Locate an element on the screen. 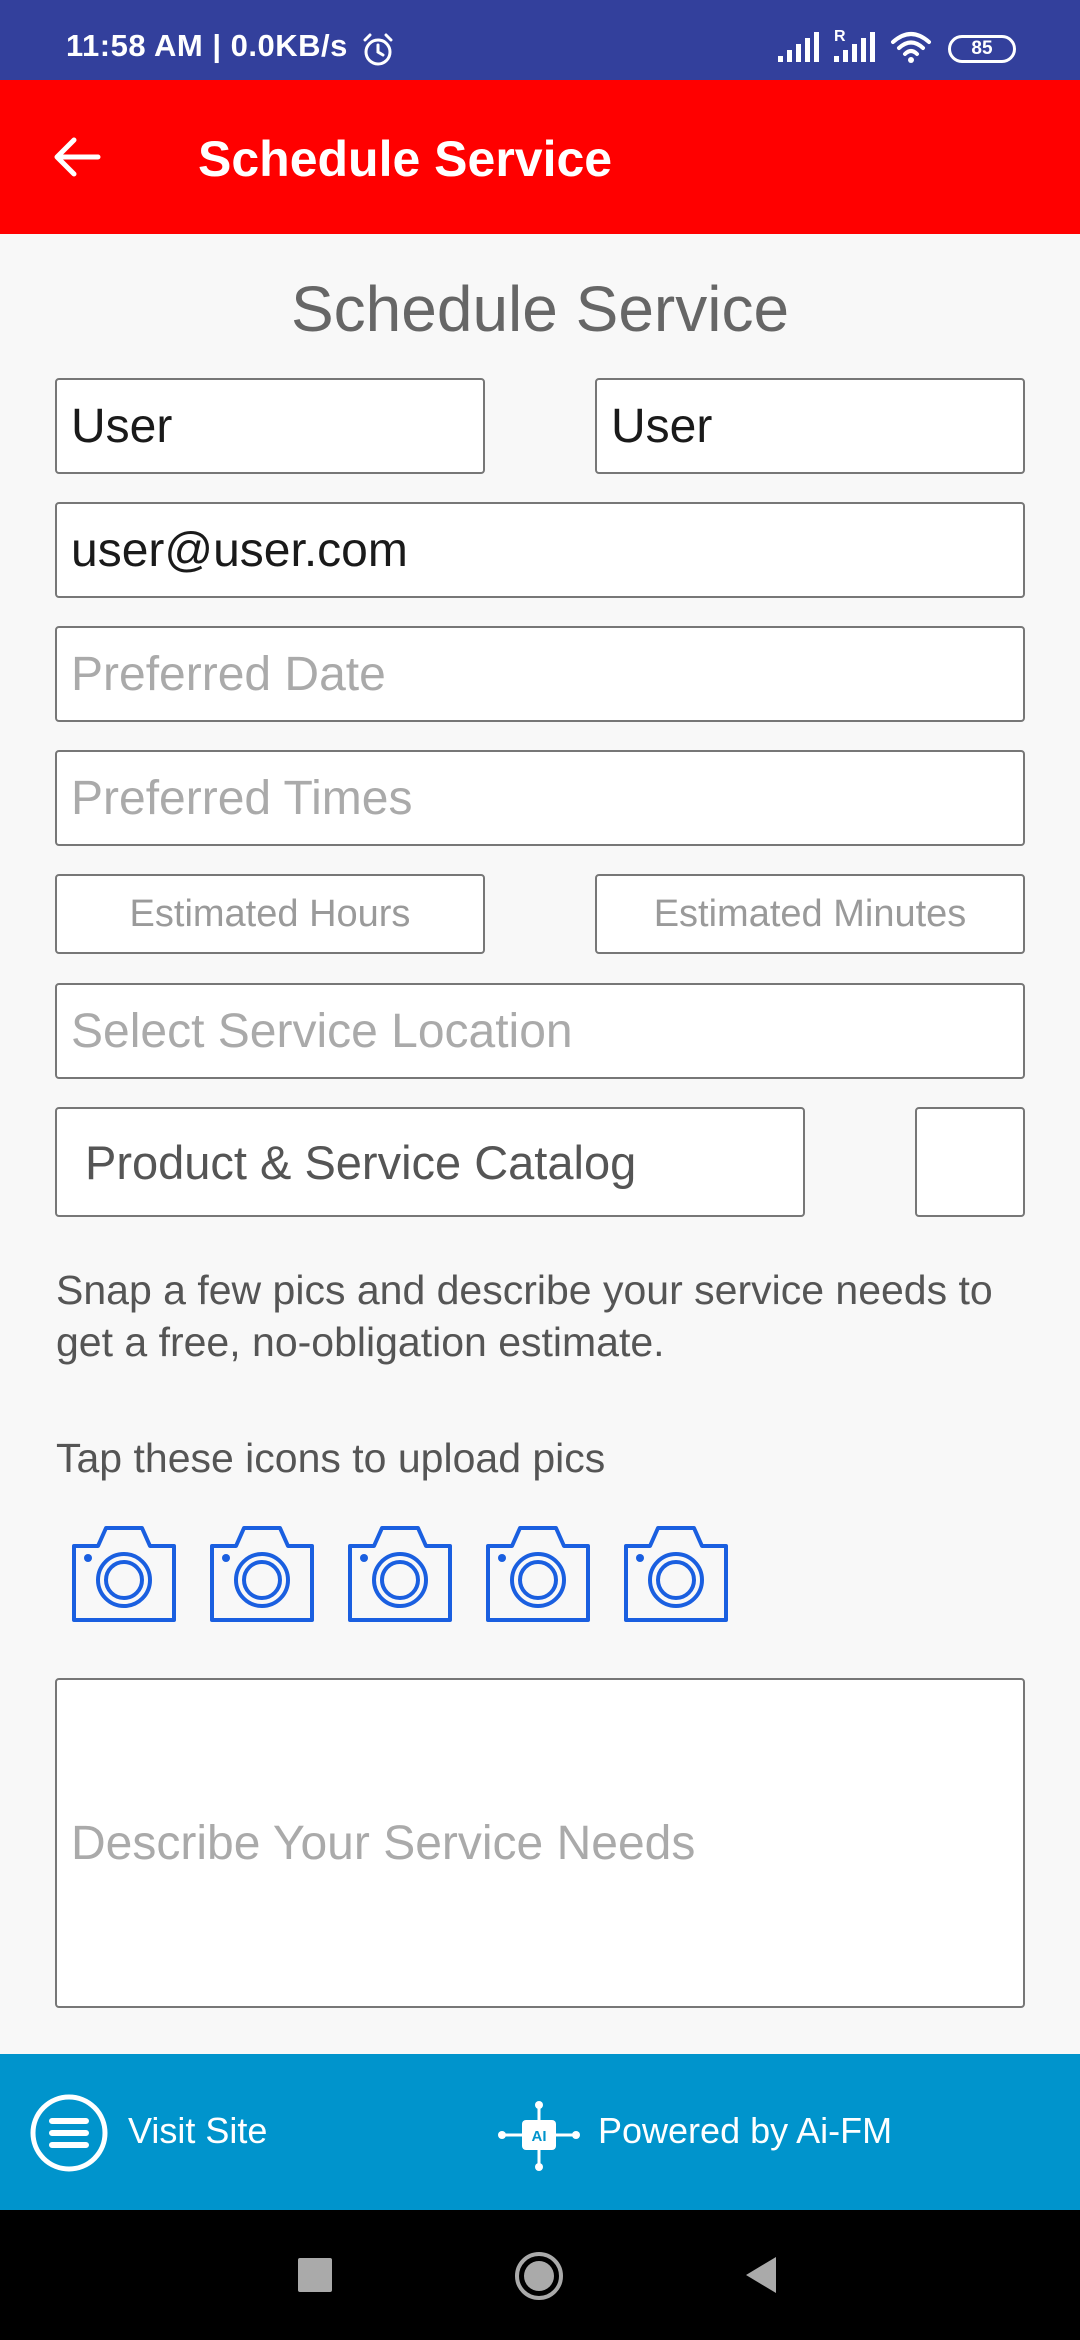  recent-apps-icon is located at coordinates (315, 2275).